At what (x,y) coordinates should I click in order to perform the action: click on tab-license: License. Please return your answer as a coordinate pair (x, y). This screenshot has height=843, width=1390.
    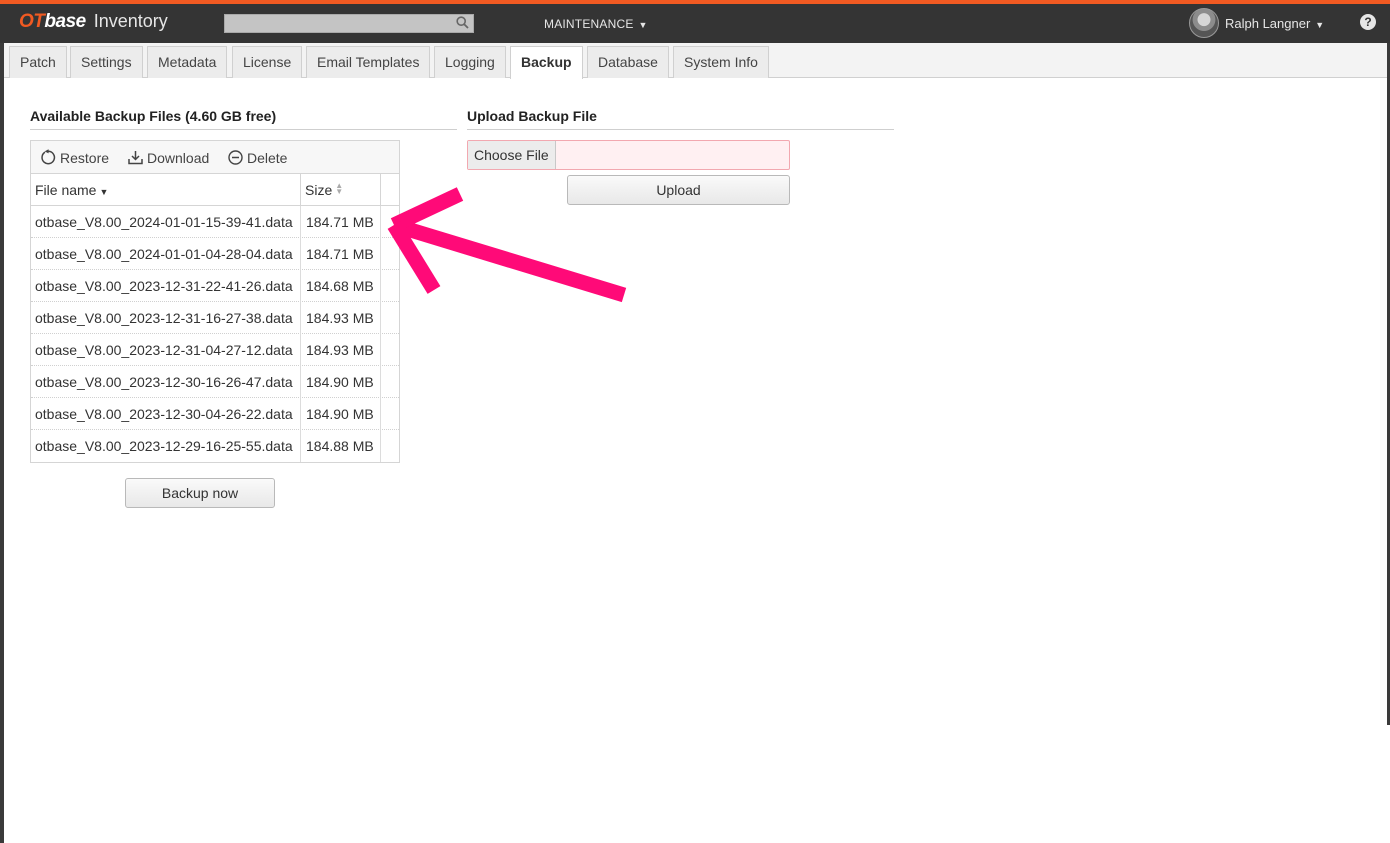
    Looking at the image, I should click on (267, 62).